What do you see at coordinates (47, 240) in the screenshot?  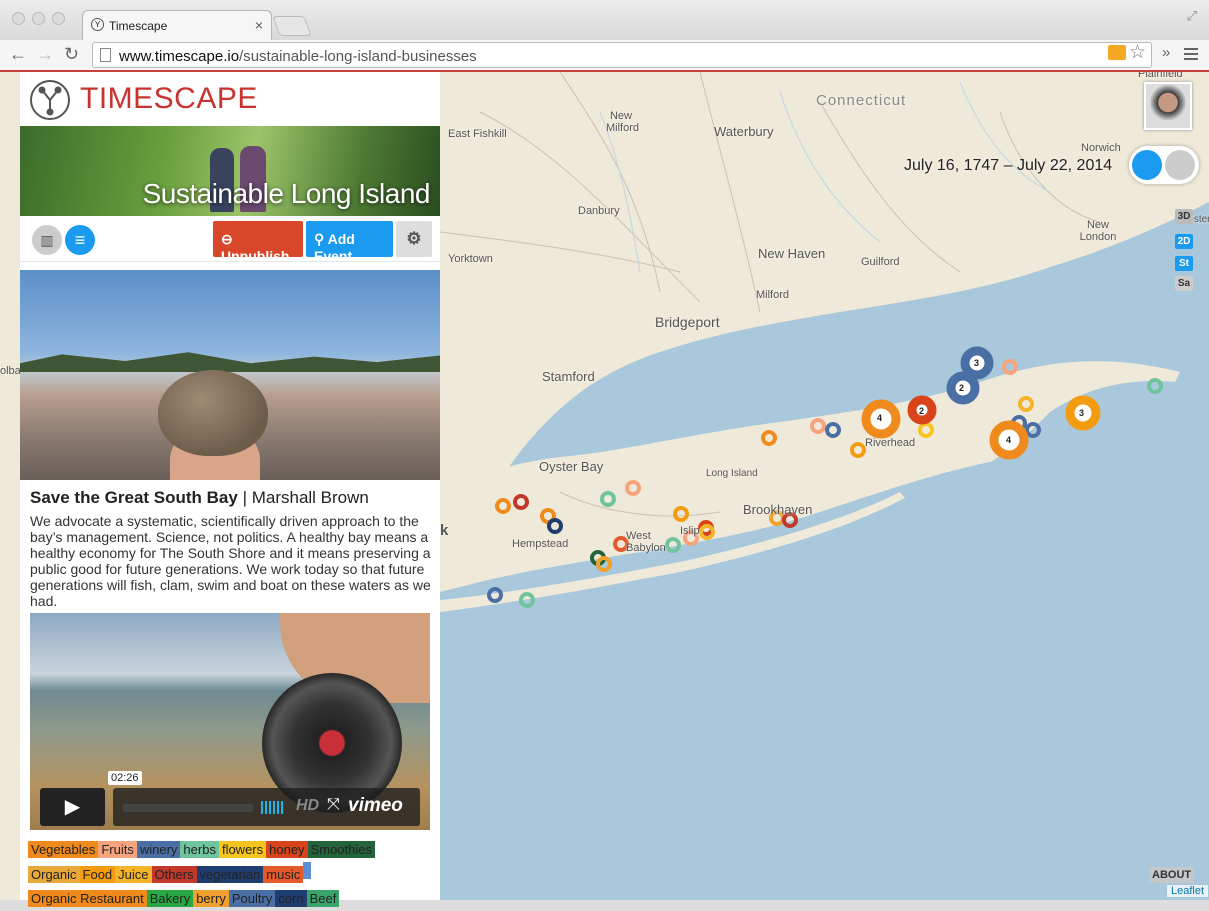 I see `stats-icon: ▥` at bounding box center [47, 240].